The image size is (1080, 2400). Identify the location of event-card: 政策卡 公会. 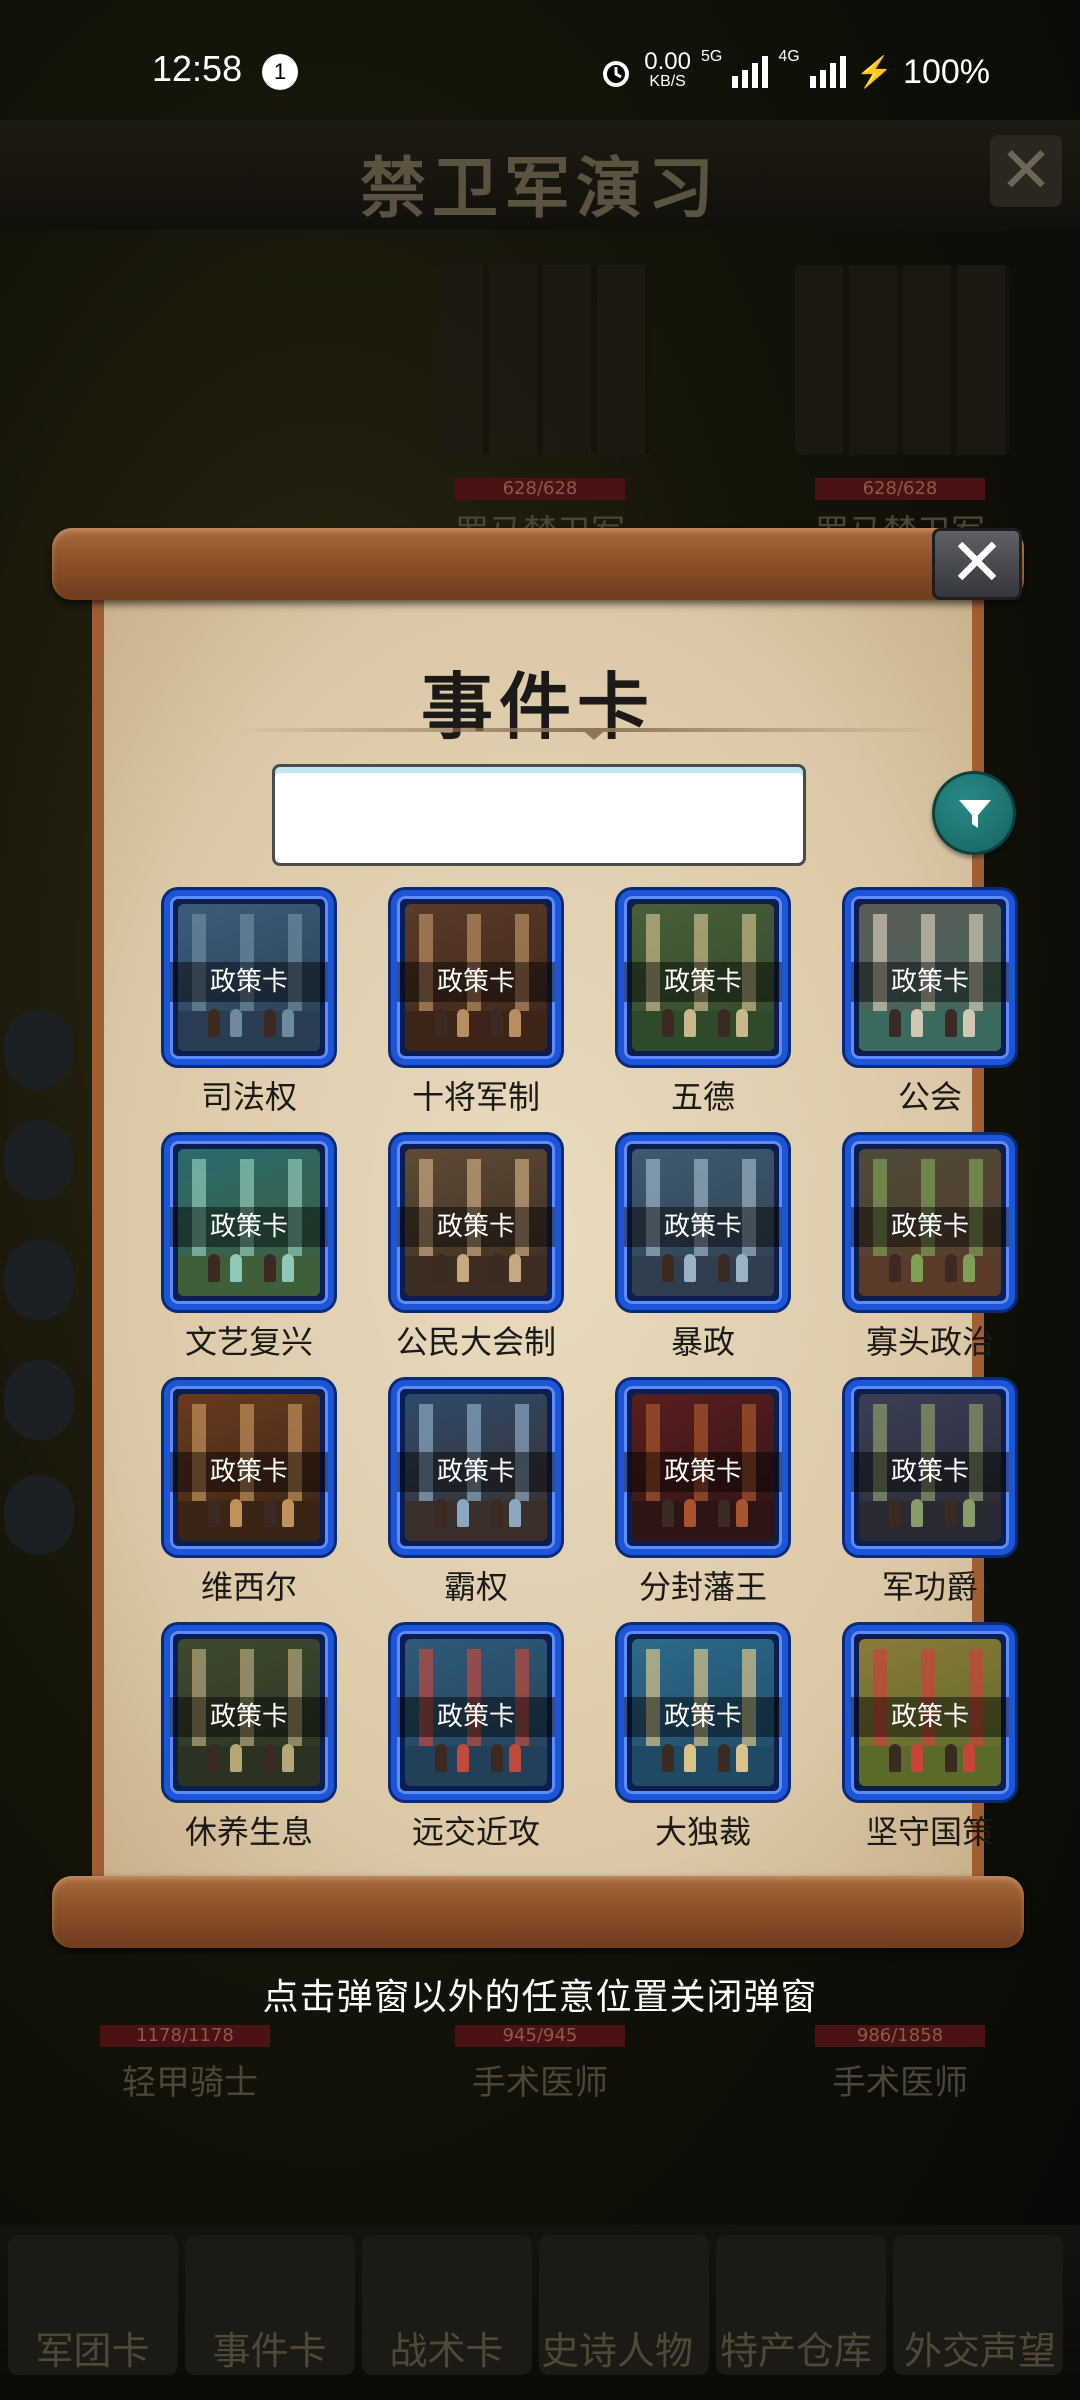
(930, 1003).